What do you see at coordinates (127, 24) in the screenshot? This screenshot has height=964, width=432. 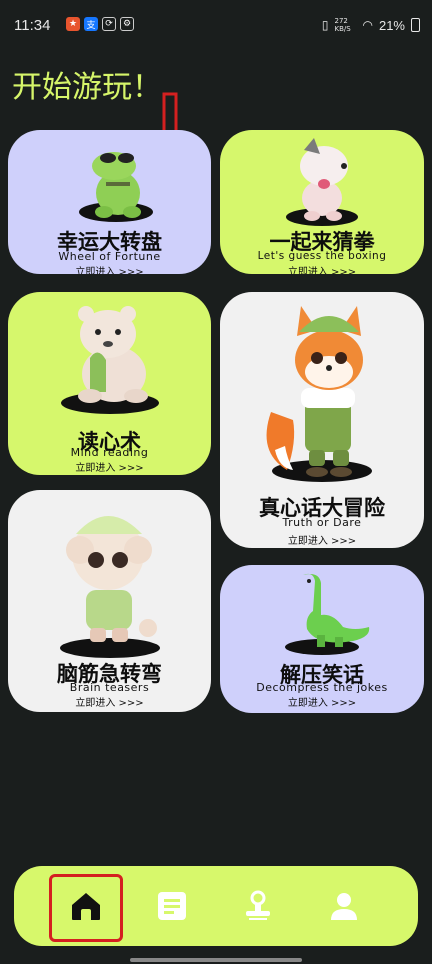 I see `settings-icon: ⚙` at bounding box center [127, 24].